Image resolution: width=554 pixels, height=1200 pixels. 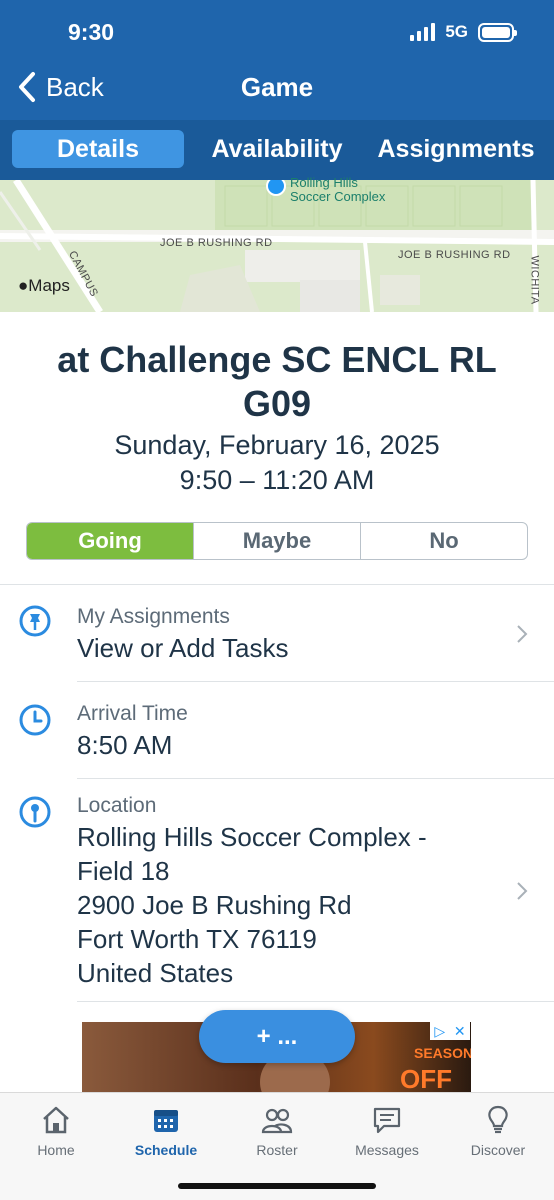 What do you see at coordinates (426, 1078) in the screenshot?
I see `ad-text-off: OFF` at bounding box center [426, 1078].